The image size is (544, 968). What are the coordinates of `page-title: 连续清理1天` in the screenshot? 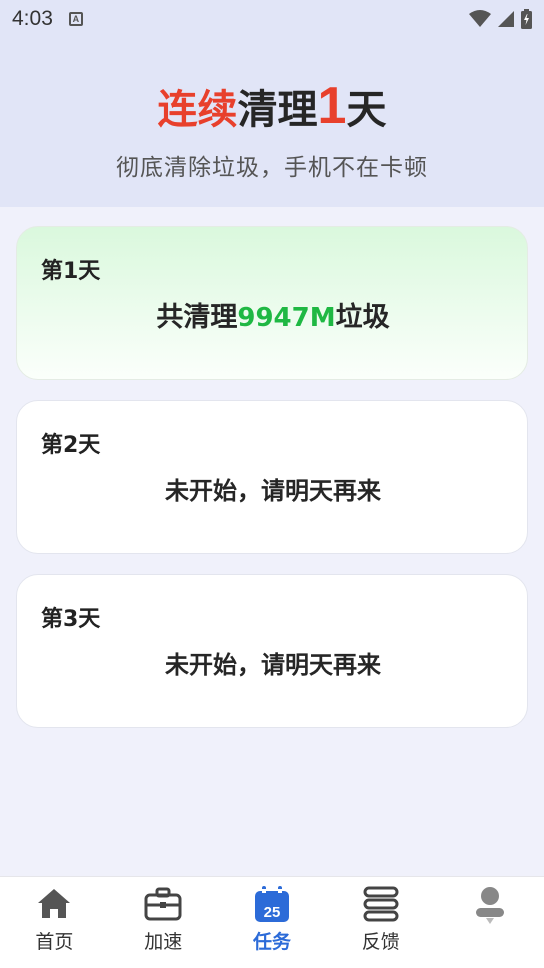 It's located at (272, 108).